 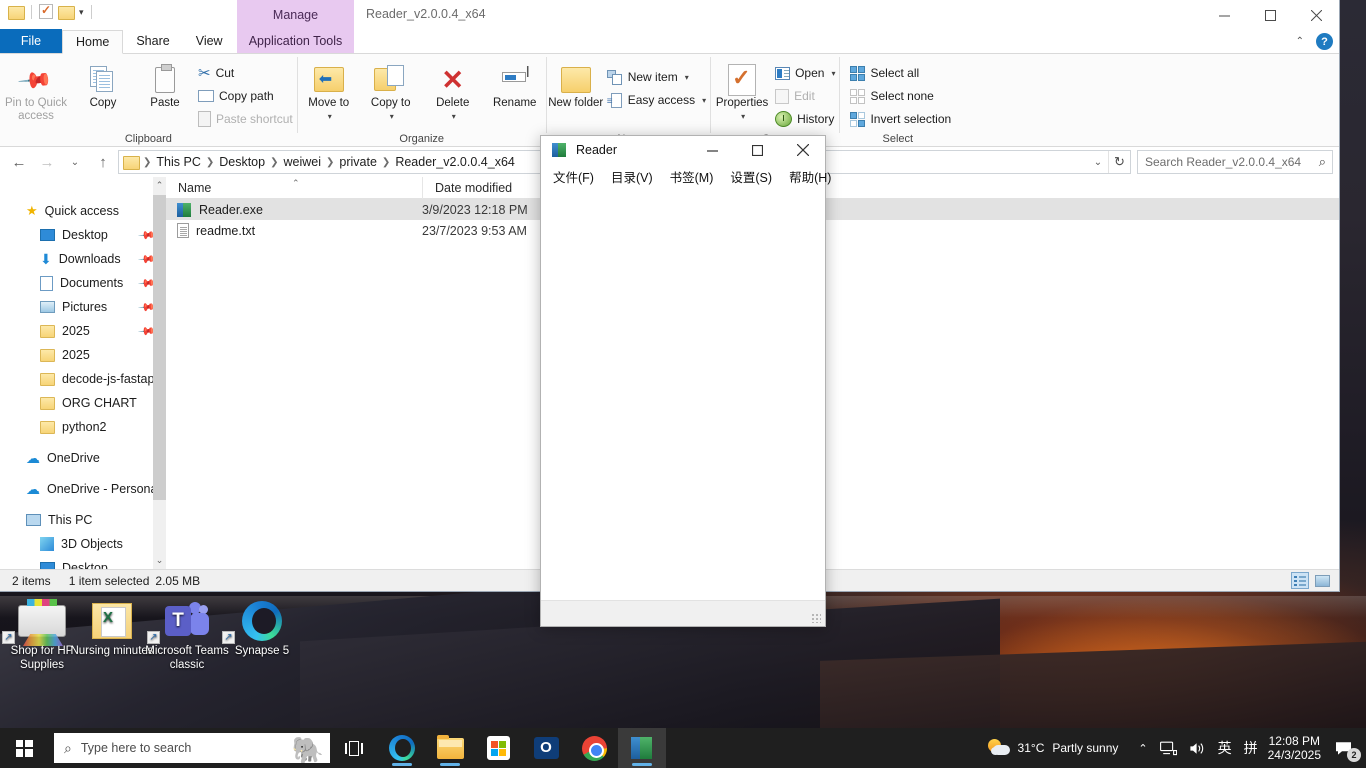 I want to click on sidebar-item-2025-pinned: 2025 📌, so click(x=83, y=331).